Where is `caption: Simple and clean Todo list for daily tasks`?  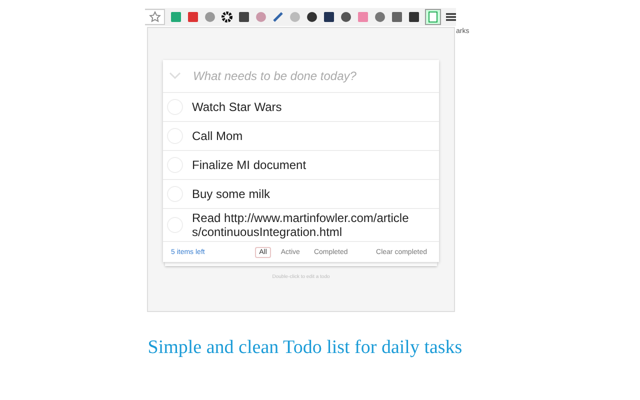
caption: Simple and clean Todo list for daily tasks is located at coordinates (305, 348).